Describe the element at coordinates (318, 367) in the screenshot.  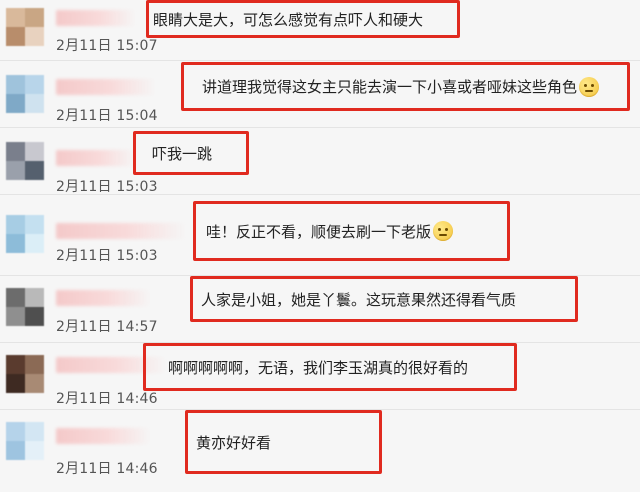
I see `comment-text: 啊啊啊啊啊，无语，我们李玉湖真的很好看的` at that location.